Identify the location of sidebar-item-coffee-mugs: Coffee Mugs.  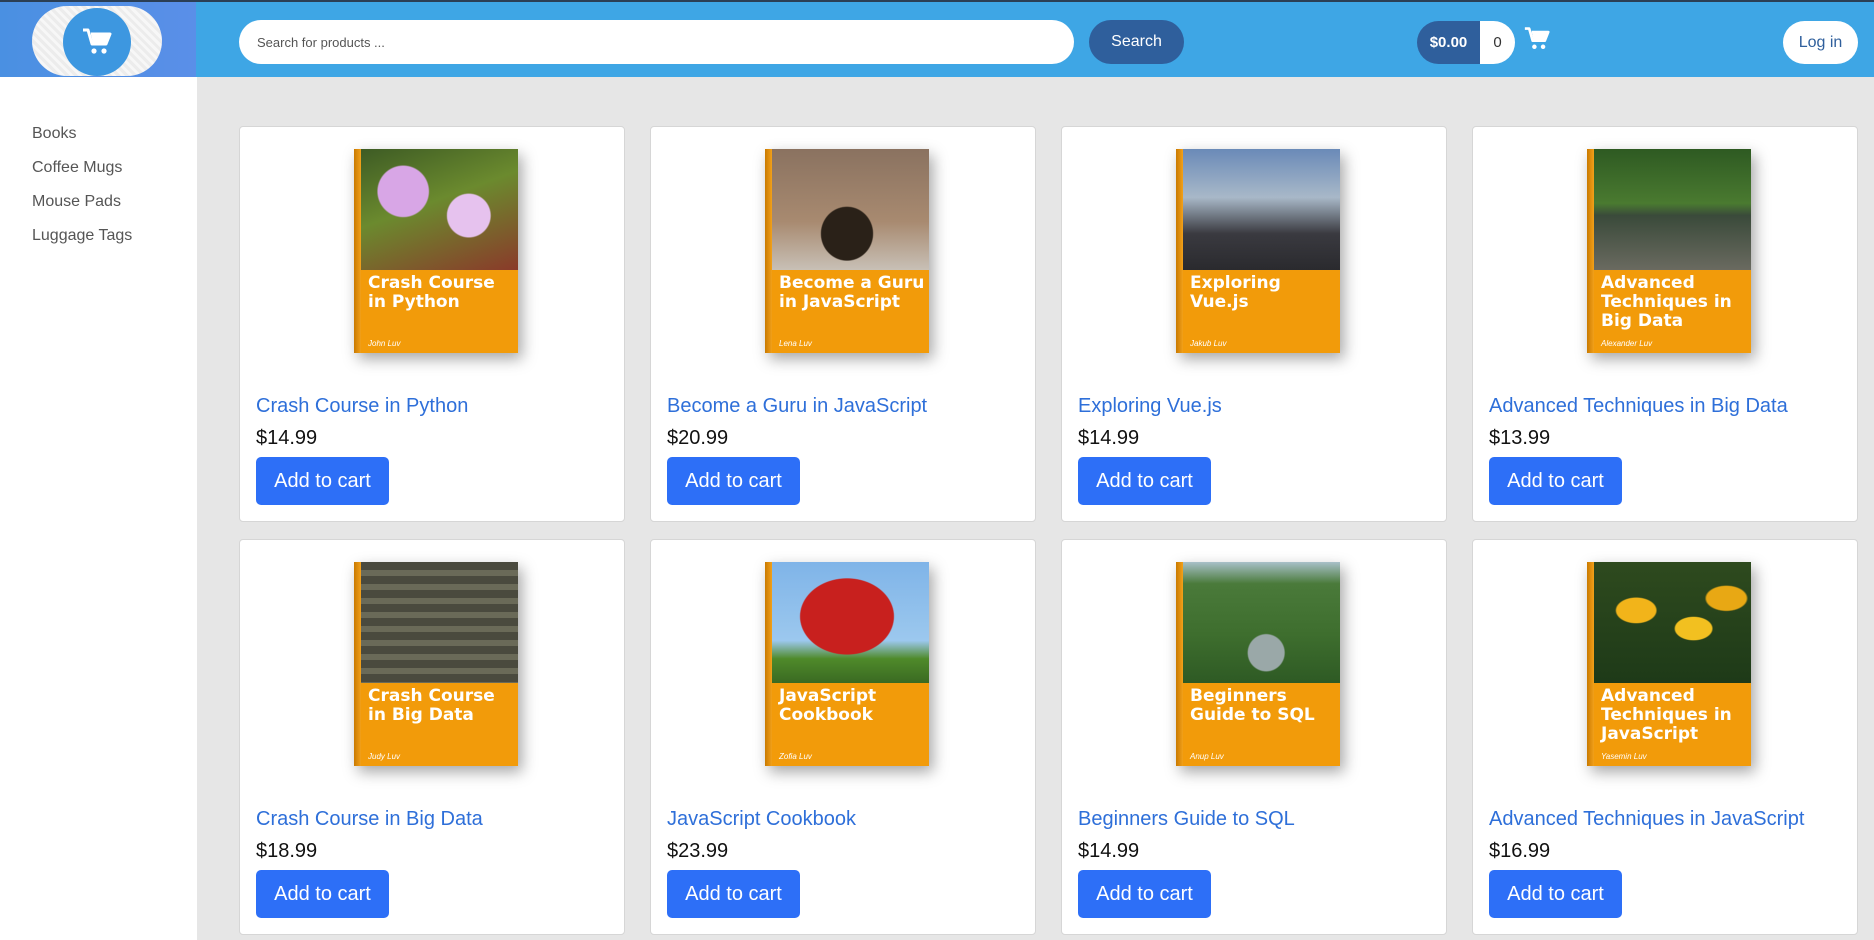
(98, 168).